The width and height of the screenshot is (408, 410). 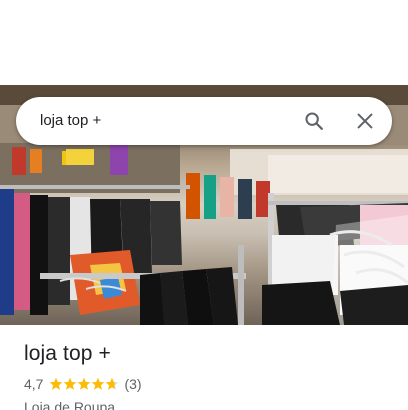 I want to click on clear-search-button, so click(x=365, y=121).